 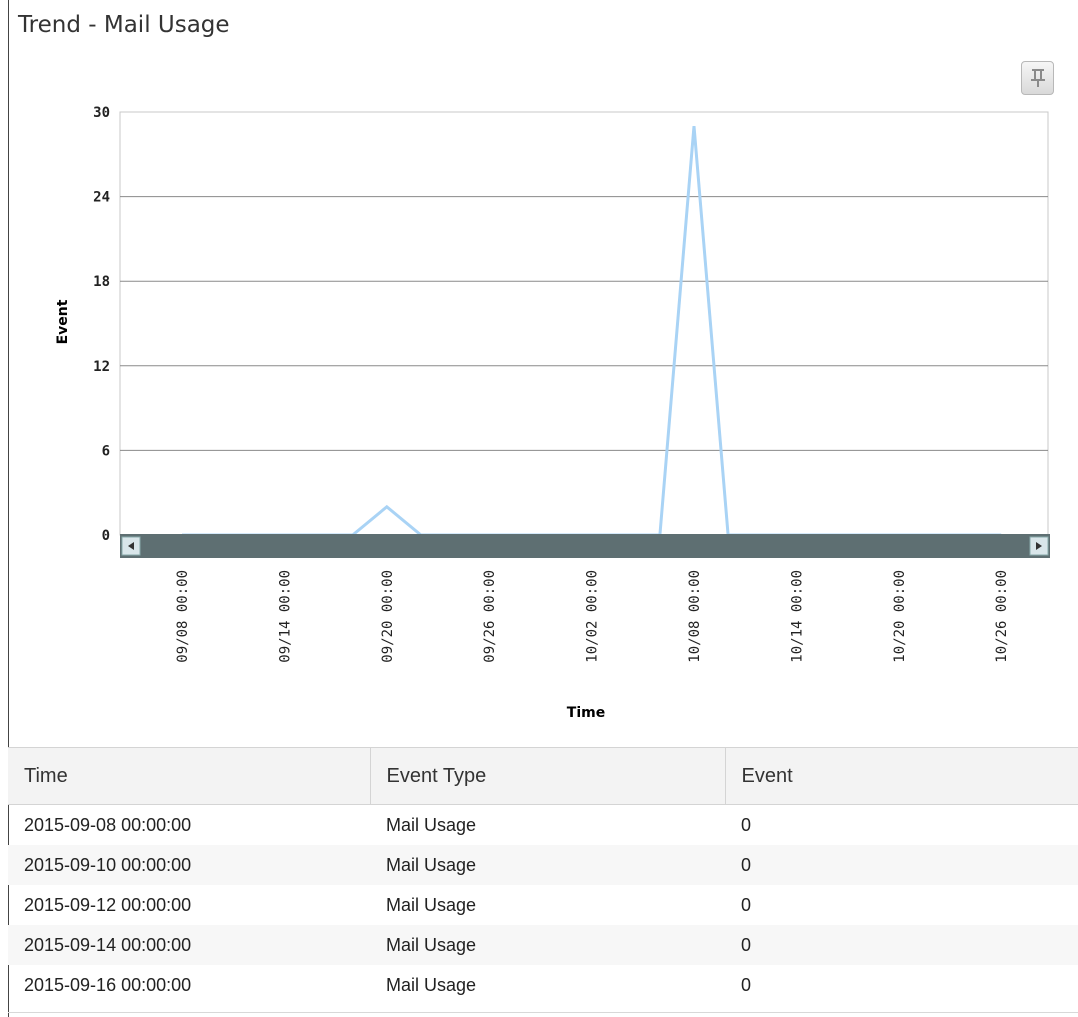 I want to click on x-tick-label: 10/08 00:00, so click(x=695, y=616).